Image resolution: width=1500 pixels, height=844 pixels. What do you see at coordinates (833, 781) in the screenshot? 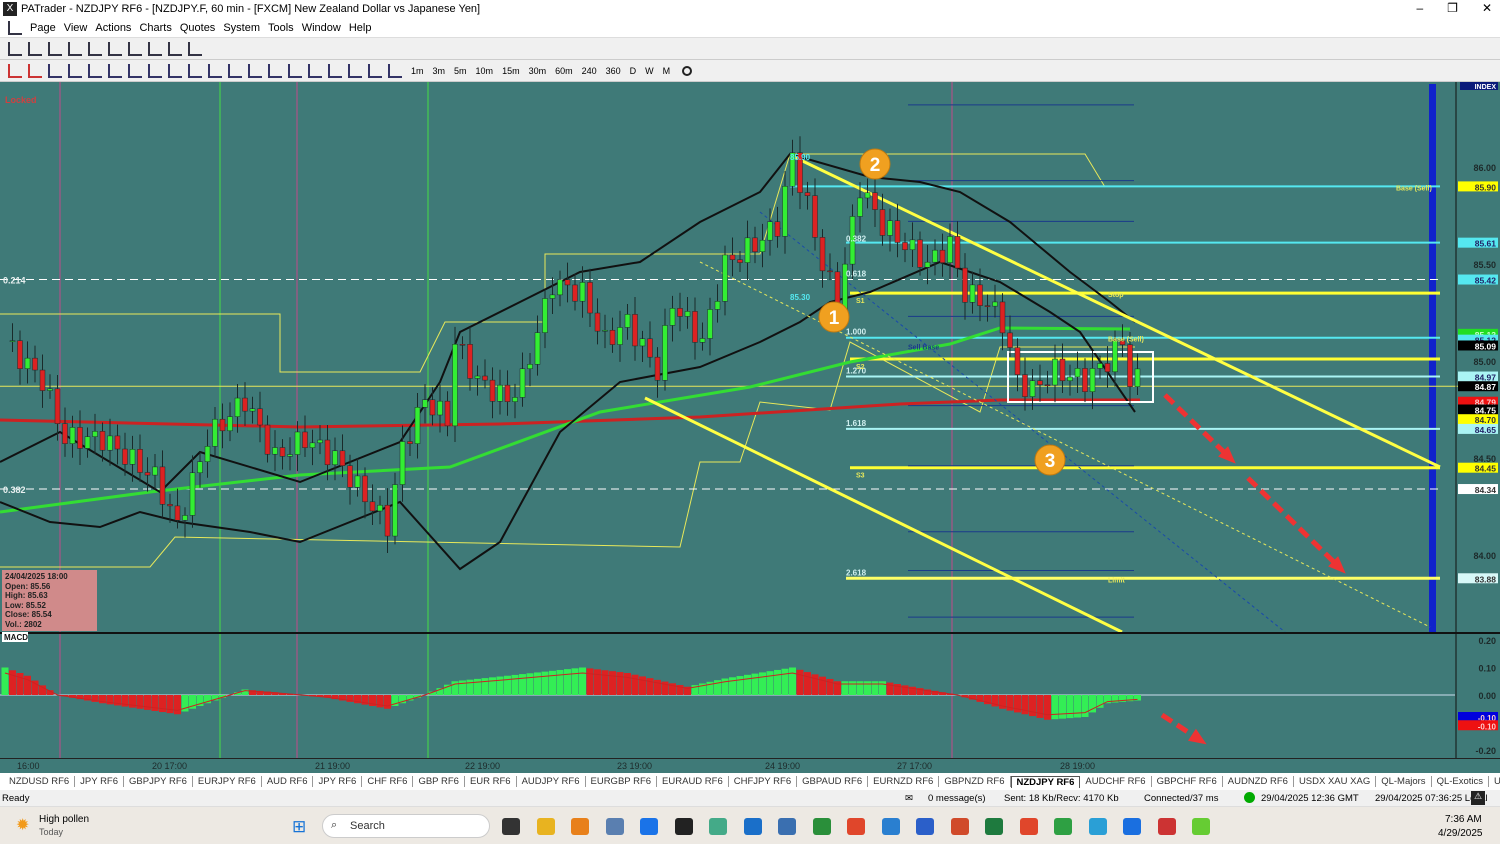
I see `symbol-tab: GBPAUD RF6` at bounding box center [833, 781].